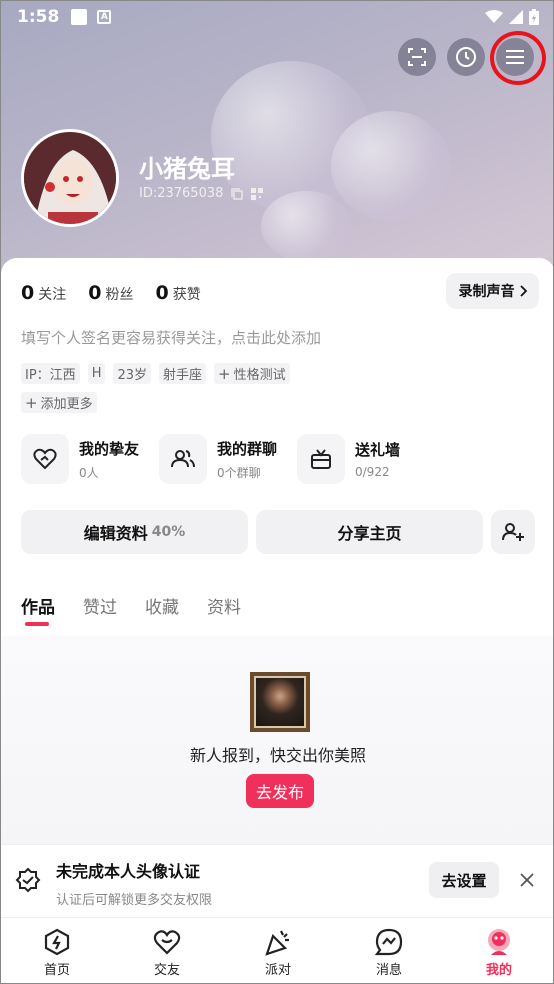 The height and width of the screenshot is (984, 554). What do you see at coordinates (277, 943) in the screenshot?
I see `party-icon` at bounding box center [277, 943].